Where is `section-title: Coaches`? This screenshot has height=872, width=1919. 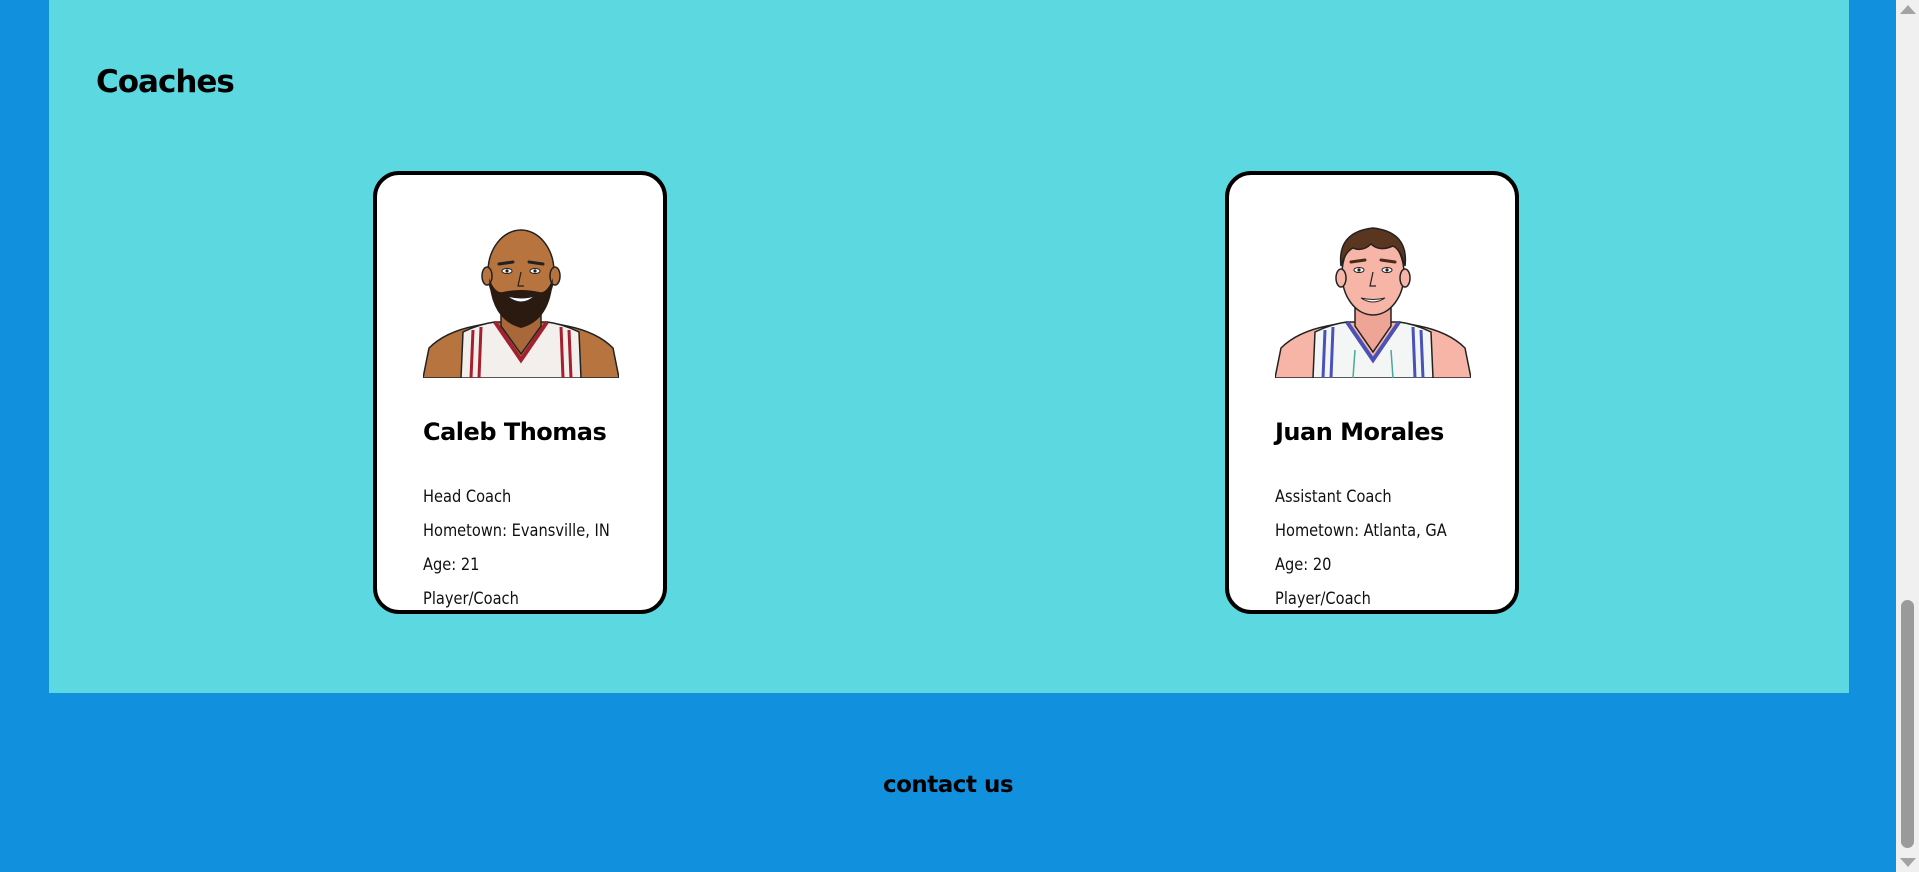 section-title: Coaches is located at coordinates (165, 82).